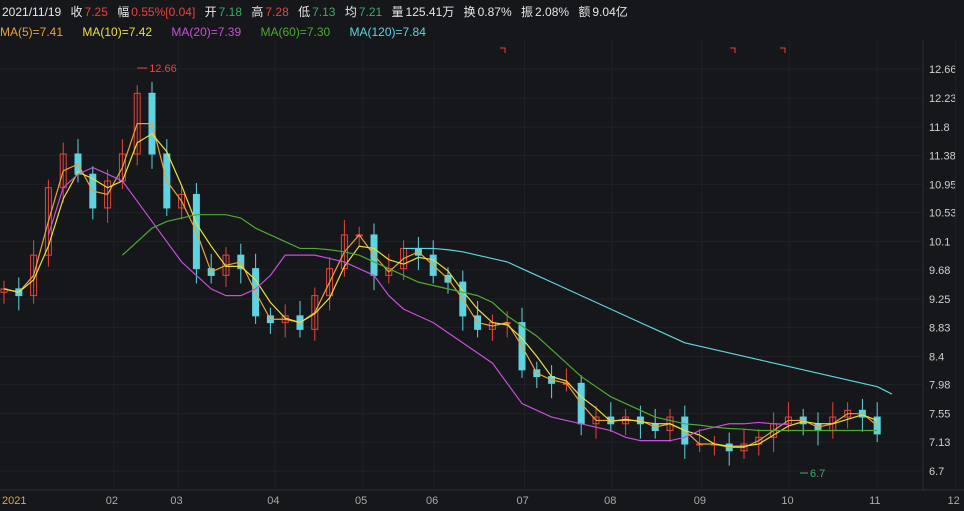 This screenshot has width=964, height=511. What do you see at coordinates (942, 156) in the screenshot?
I see `y-tick-label: 11.38` at bounding box center [942, 156].